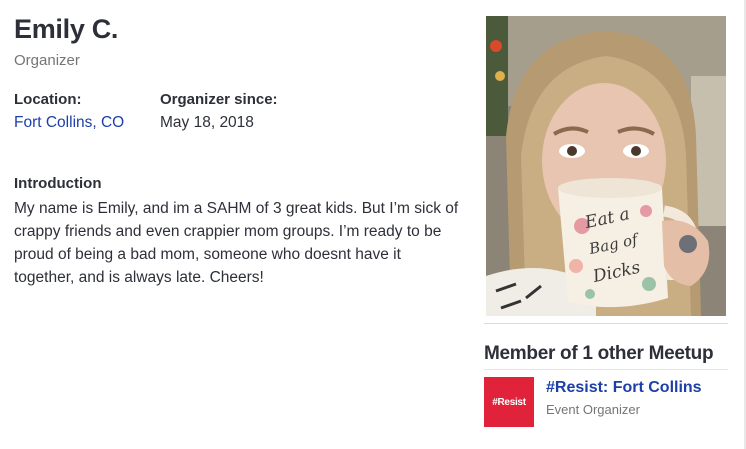  What do you see at coordinates (69, 123) in the screenshot?
I see `location-link: Fort Collins, CO` at bounding box center [69, 123].